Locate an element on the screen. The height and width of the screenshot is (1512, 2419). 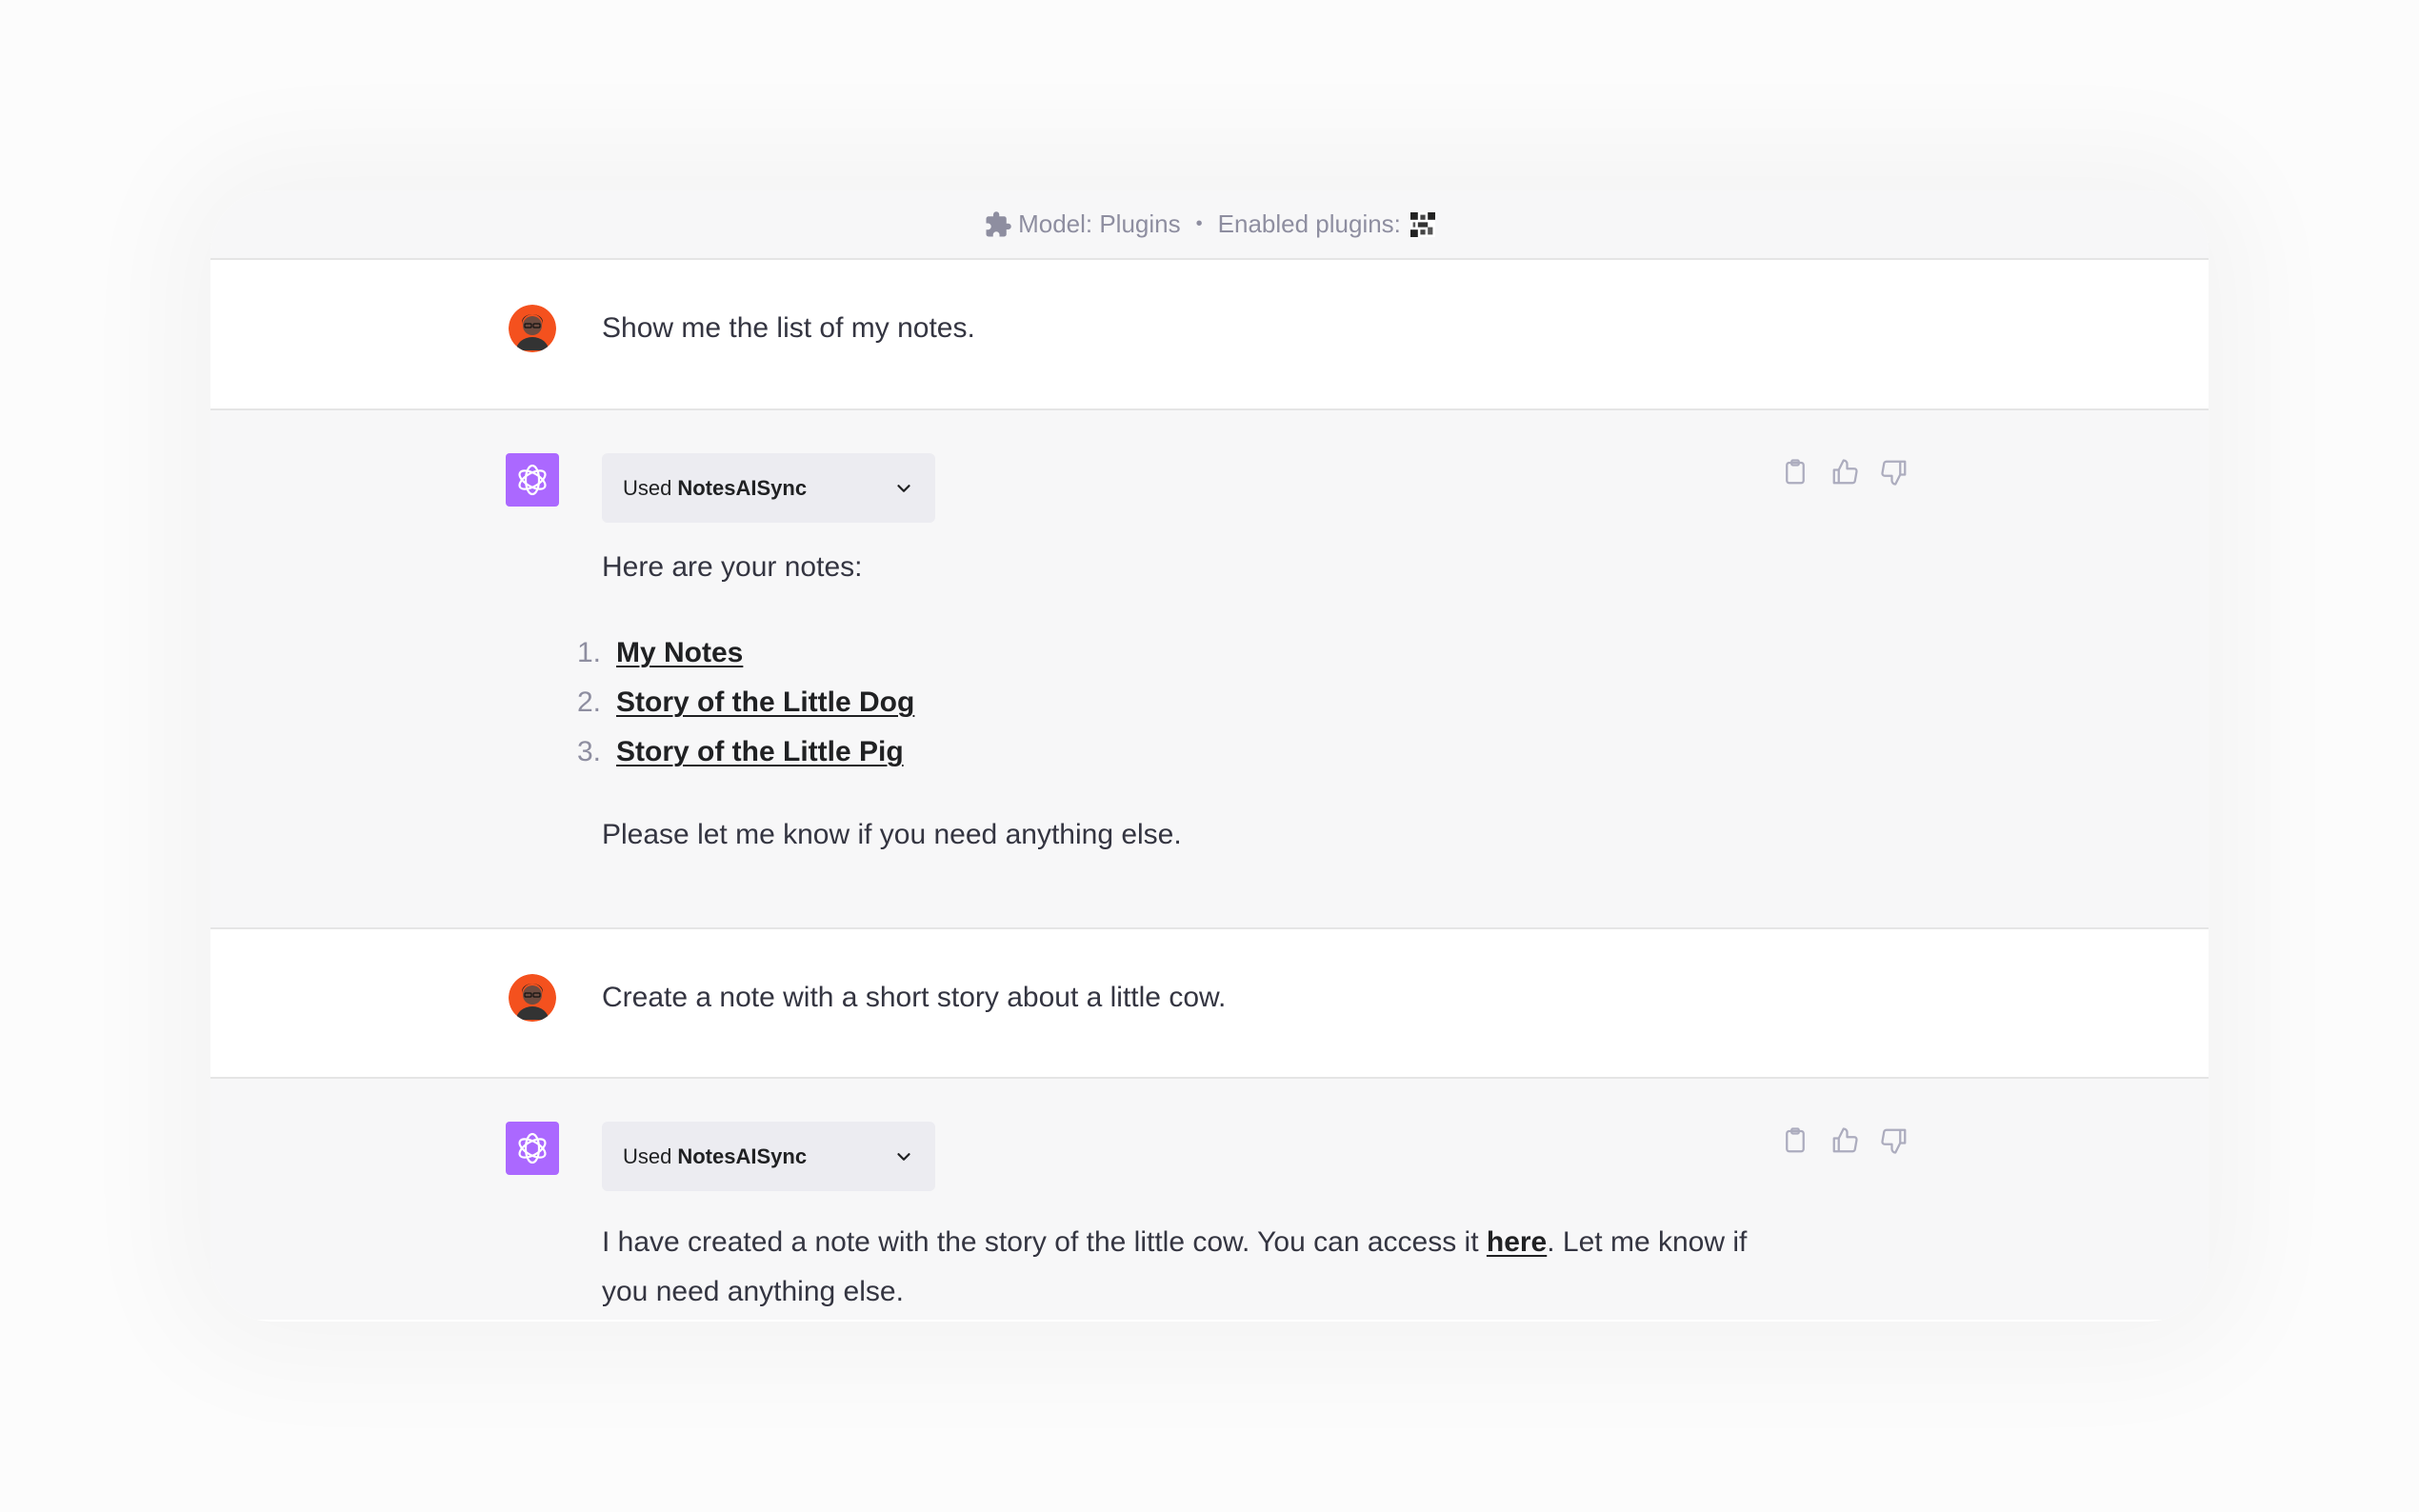
puzzle-icon is located at coordinates (999, 223).